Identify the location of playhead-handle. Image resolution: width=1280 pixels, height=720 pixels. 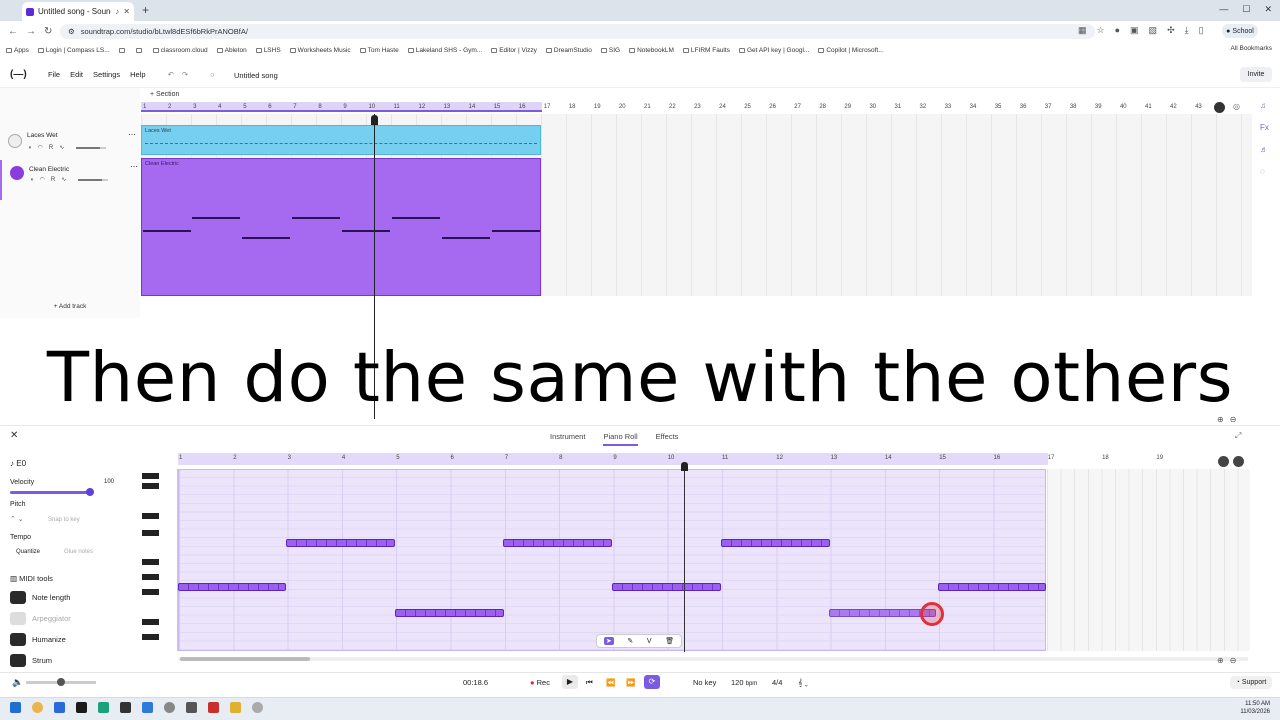
(374, 120).